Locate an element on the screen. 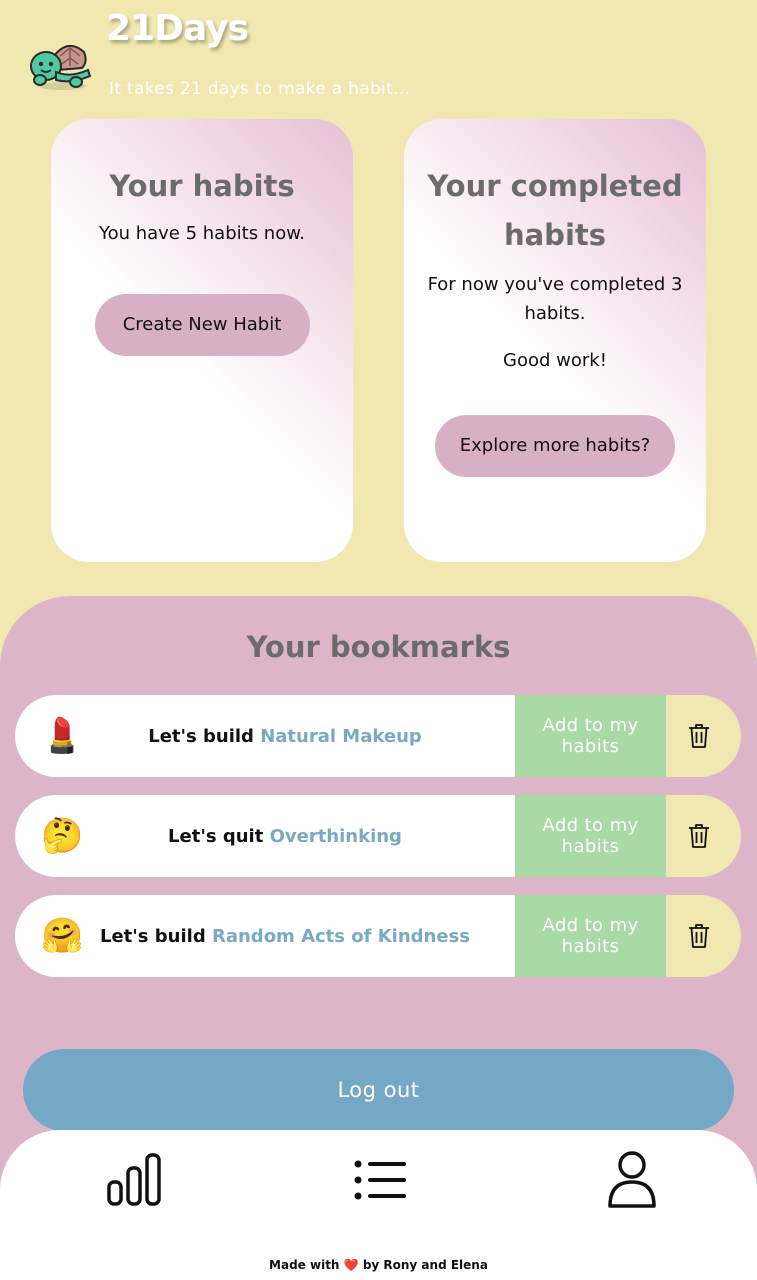 The height and width of the screenshot is (1280, 757). app-title: 21Days is located at coordinates (177, 28).